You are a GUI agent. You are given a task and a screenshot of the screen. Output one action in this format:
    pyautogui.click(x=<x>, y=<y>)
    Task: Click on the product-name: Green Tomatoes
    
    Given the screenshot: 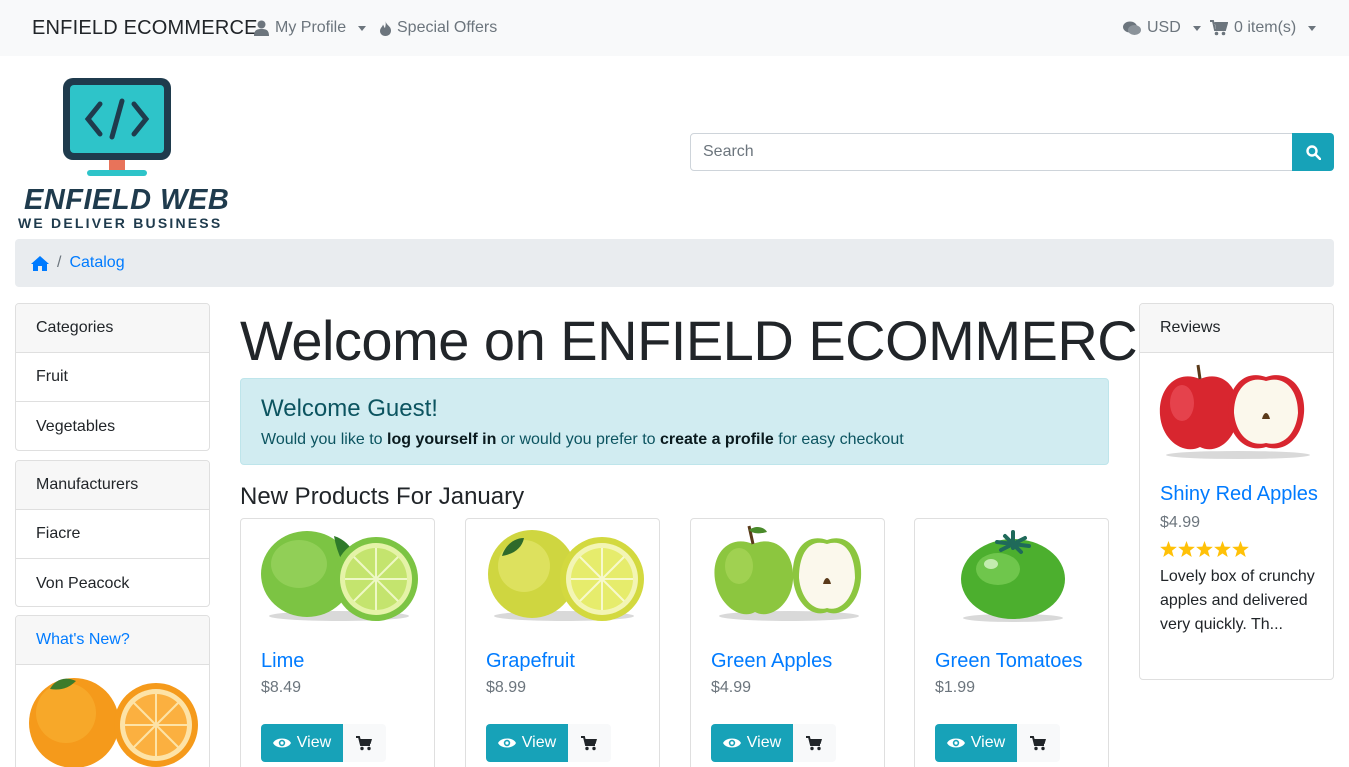 What is the action you would take?
    pyautogui.click(x=1009, y=661)
    